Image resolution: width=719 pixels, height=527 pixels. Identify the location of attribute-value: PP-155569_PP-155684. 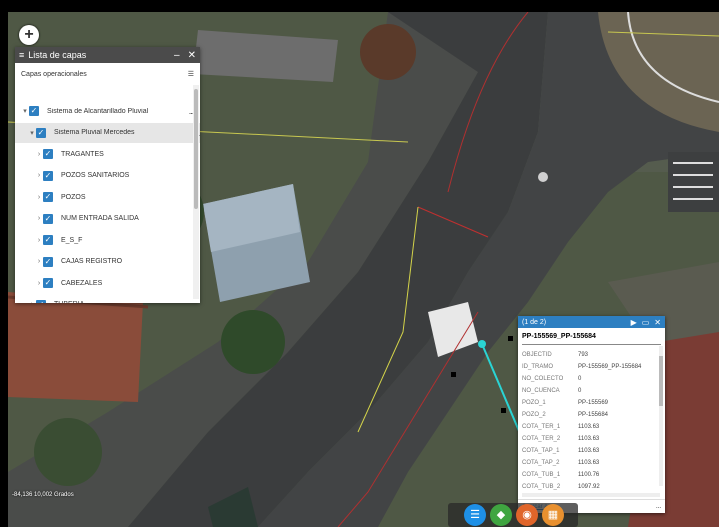
(610, 367).